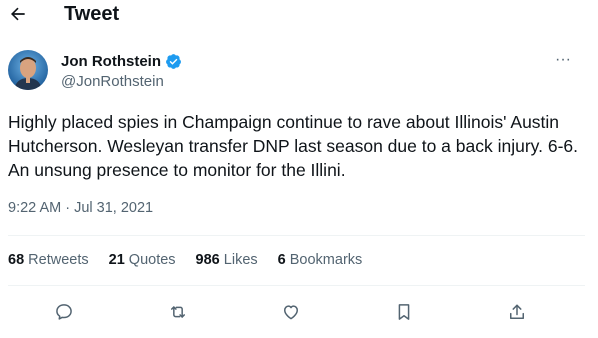  I want to click on like-button, so click(291, 312).